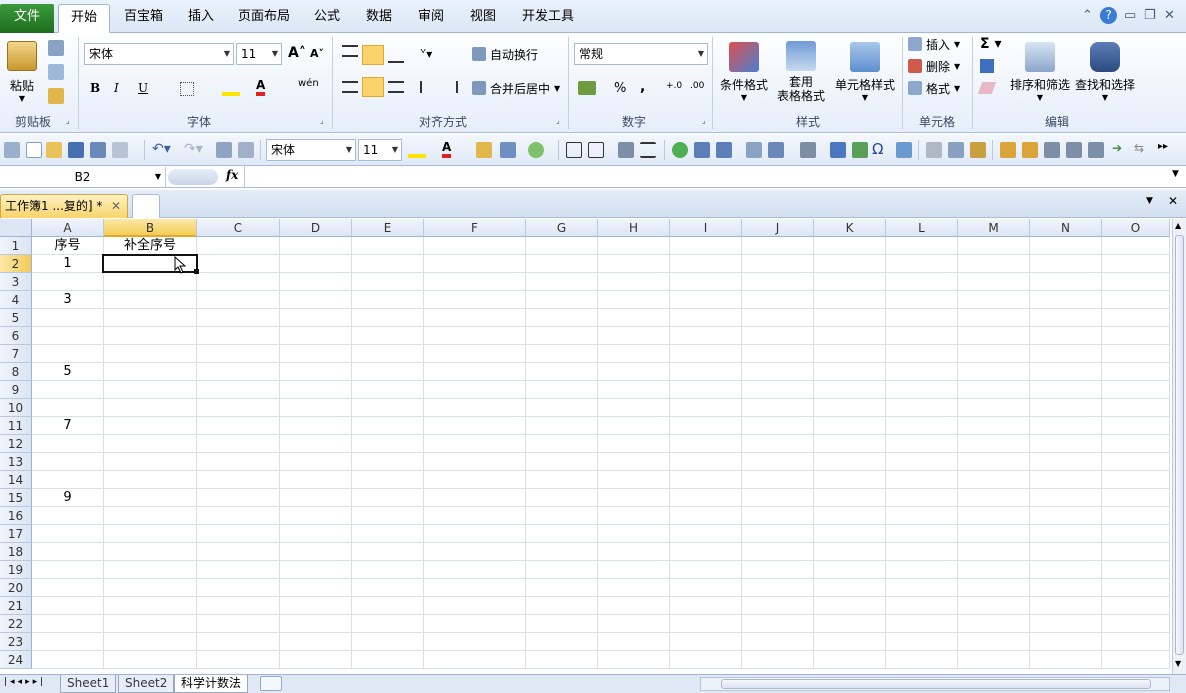 This screenshot has width=1186, height=693. What do you see at coordinates (562, 462) in the screenshot?
I see `cell-g13` at bounding box center [562, 462].